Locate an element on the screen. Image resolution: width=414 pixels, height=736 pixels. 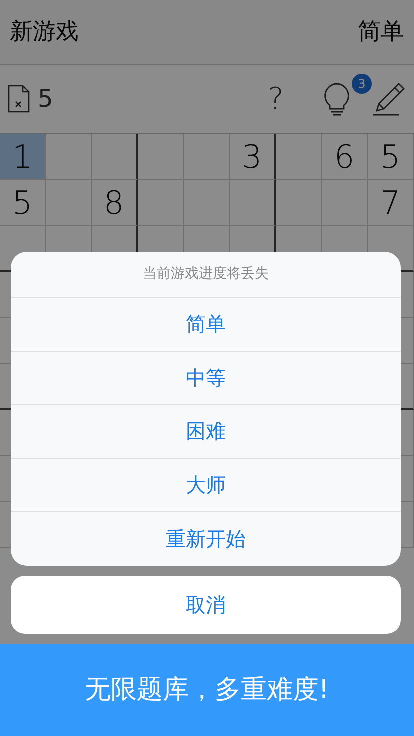
difficulty-button: 简单 is located at coordinates (381, 32).